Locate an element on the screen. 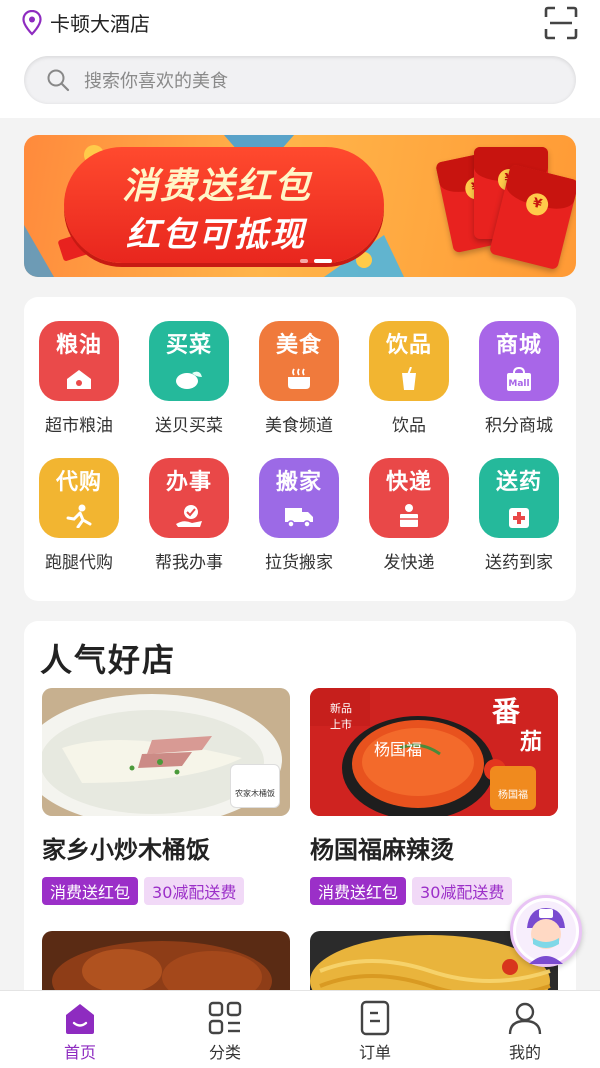 Image resolution: width=600 pixels, height=1068 pixels. truck-icon: 搬家 is located at coordinates (299, 498).